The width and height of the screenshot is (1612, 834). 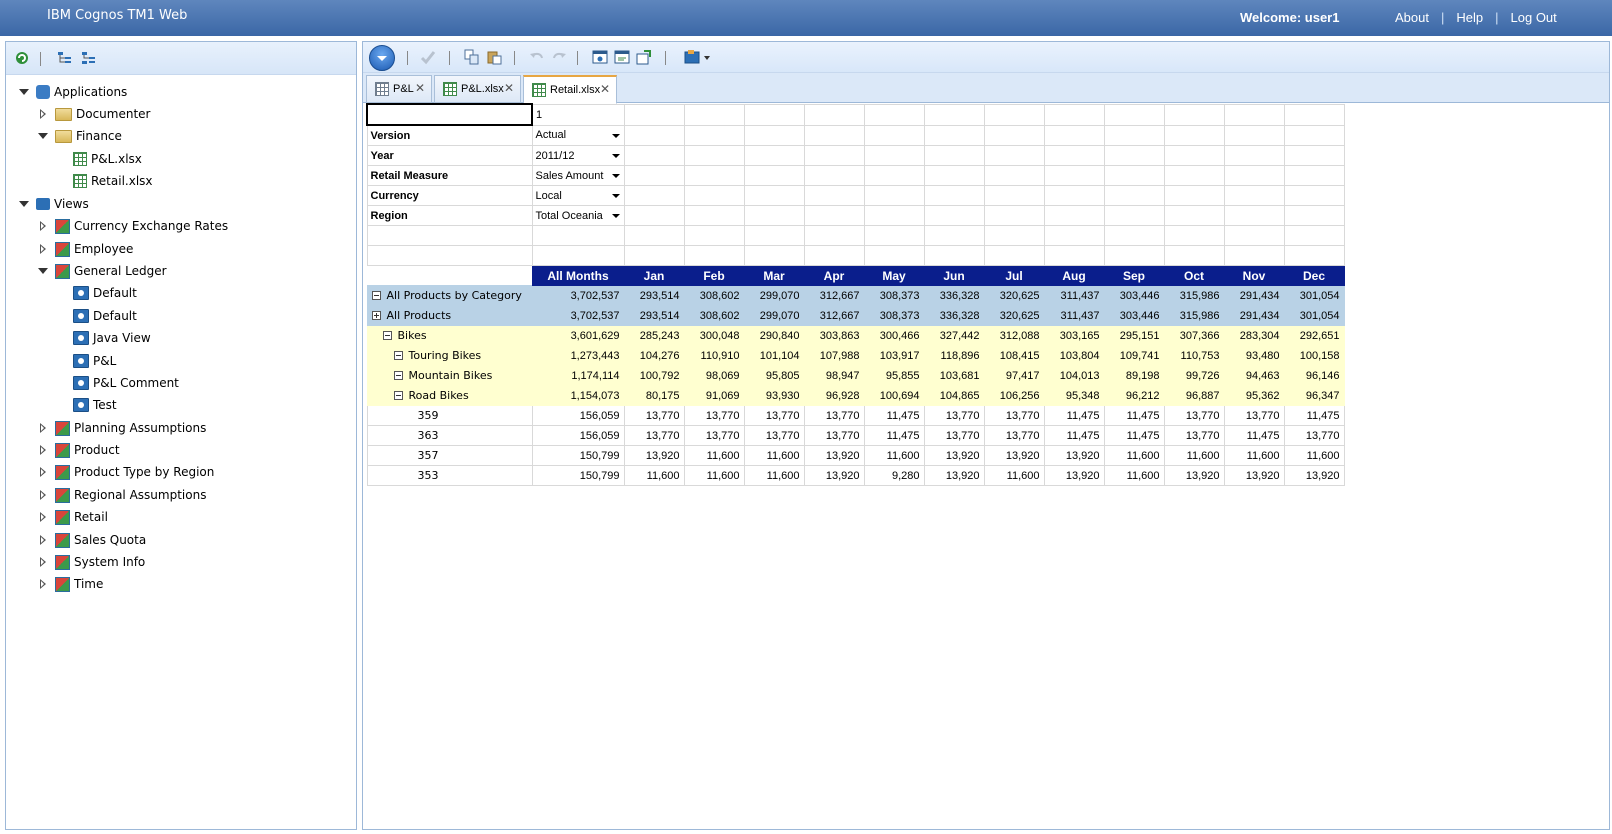 I want to click on tree-item-retail: Retail, so click(x=72, y=517).